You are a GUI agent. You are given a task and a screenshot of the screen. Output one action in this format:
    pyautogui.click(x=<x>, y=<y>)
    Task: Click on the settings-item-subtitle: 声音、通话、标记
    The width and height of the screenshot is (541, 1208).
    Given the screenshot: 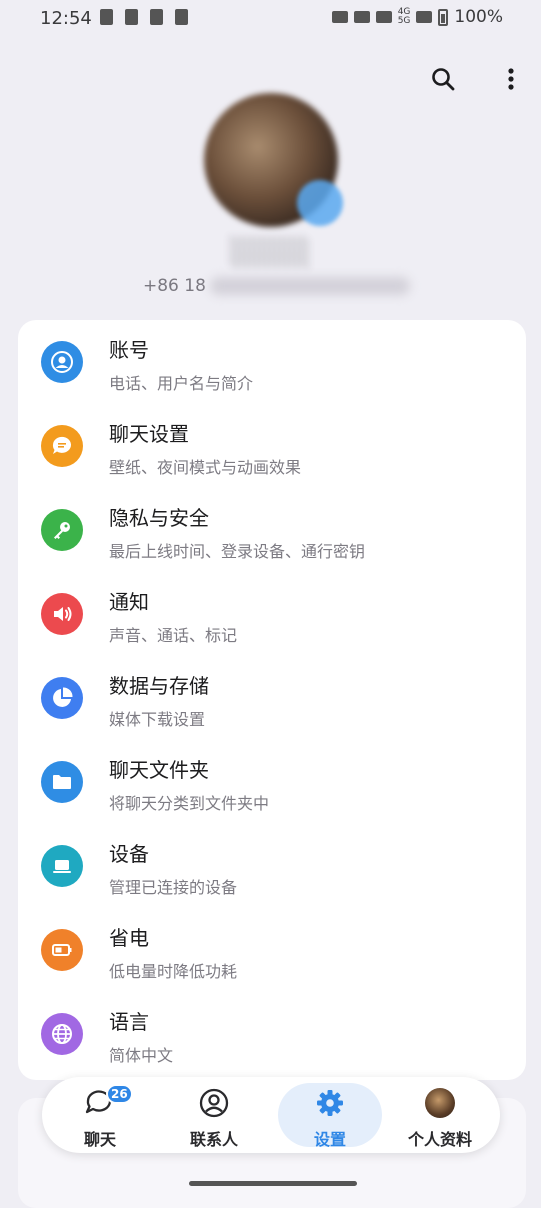 What is the action you would take?
    pyautogui.click(x=173, y=635)
    